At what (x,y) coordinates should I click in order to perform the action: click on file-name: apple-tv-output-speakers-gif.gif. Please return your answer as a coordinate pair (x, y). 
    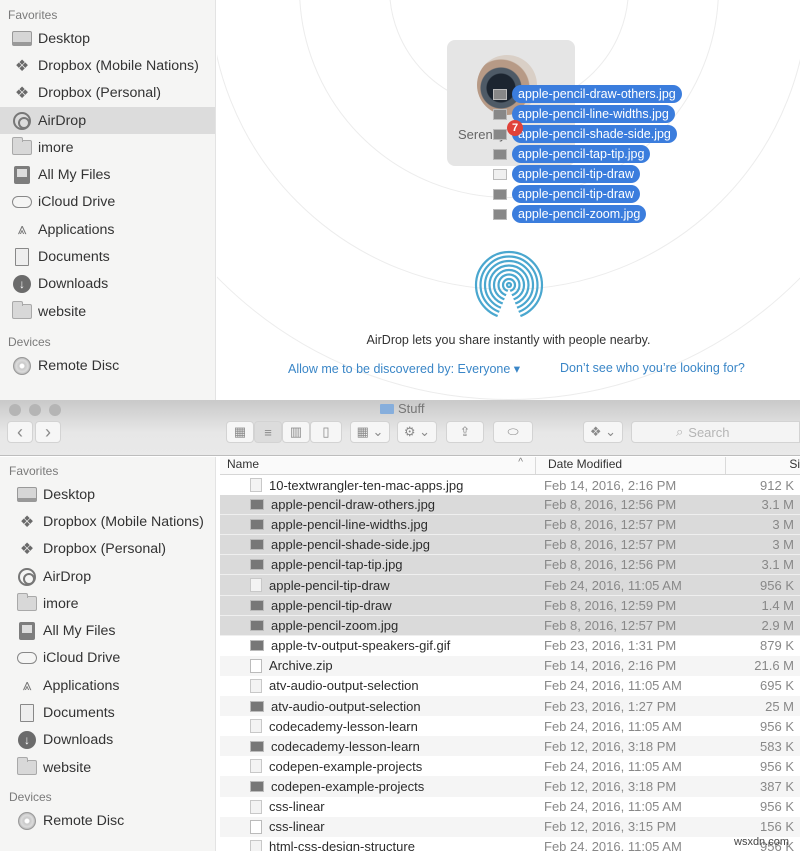
    Looking at the image, I should click on (361, 646).